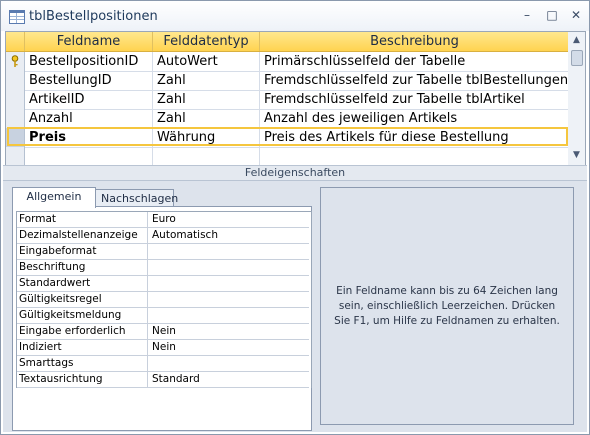 This screenshot has width=590, height=435. Describe the element at coordinates (229, 219) in the screenshot. I see `property-value: Euro` at that location.